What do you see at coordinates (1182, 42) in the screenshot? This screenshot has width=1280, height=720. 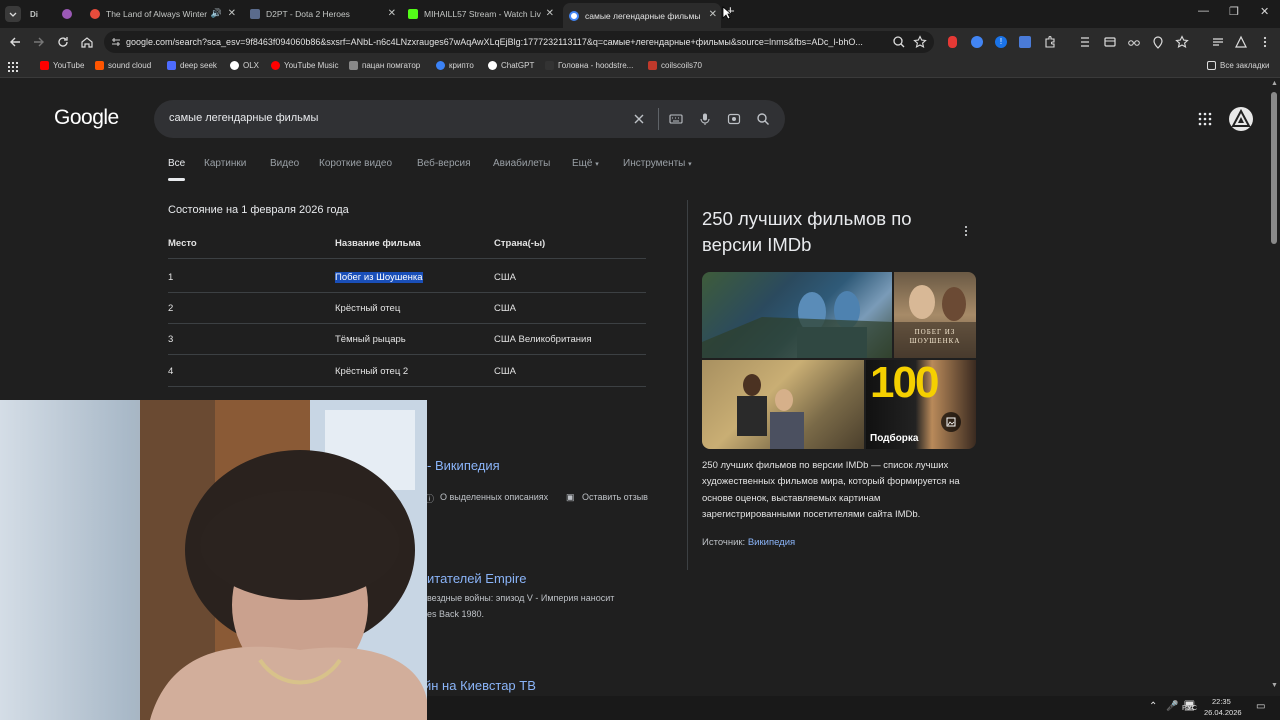 I see `favorites-star-icon` at bounding box center [1182, 42].